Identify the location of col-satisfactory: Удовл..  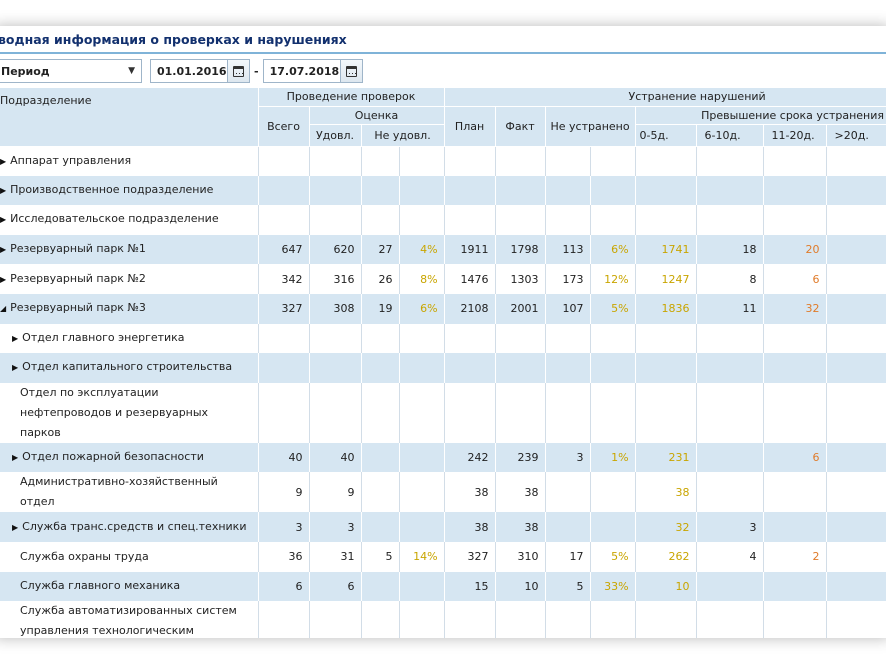
(335, 135).